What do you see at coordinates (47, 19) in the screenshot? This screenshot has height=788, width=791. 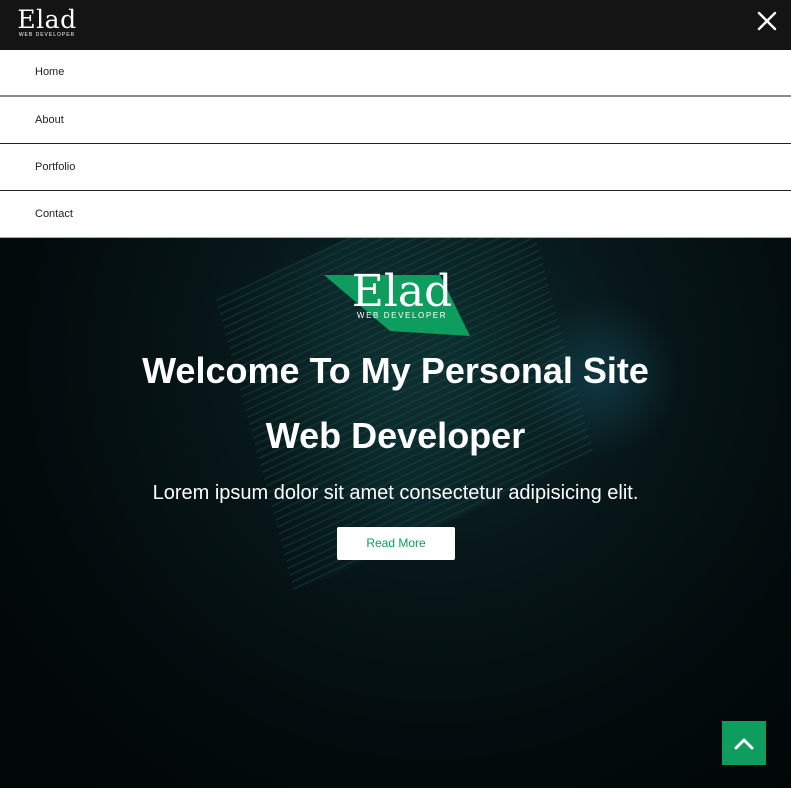 I see `brand-name: Elad` at bounding box center [47, 19].